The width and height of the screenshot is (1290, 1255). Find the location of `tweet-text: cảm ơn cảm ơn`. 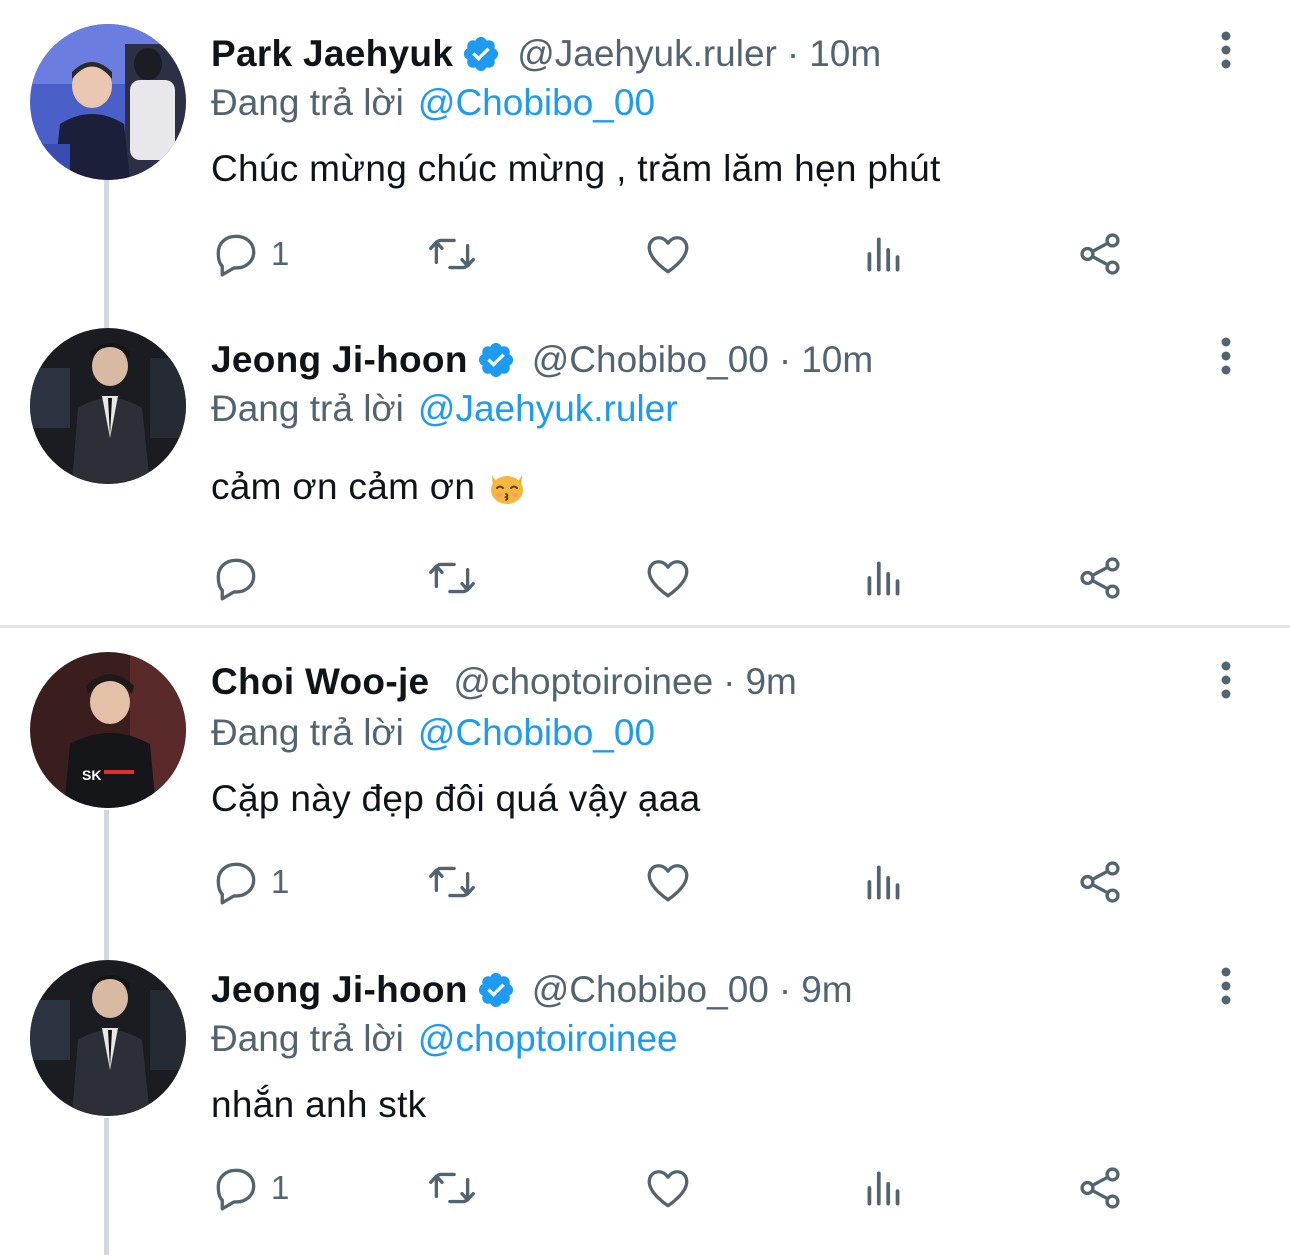

tweet-text: cảm ơn cảm ơn is located at coordinates (369, 487).